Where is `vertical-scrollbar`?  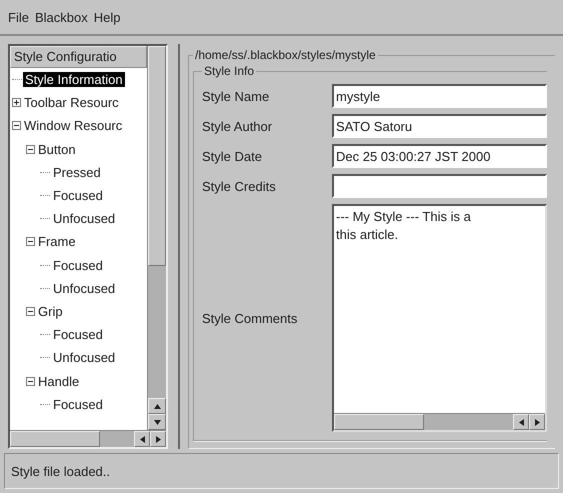 vertical-scrollbar is located at coordinates (156, 238).